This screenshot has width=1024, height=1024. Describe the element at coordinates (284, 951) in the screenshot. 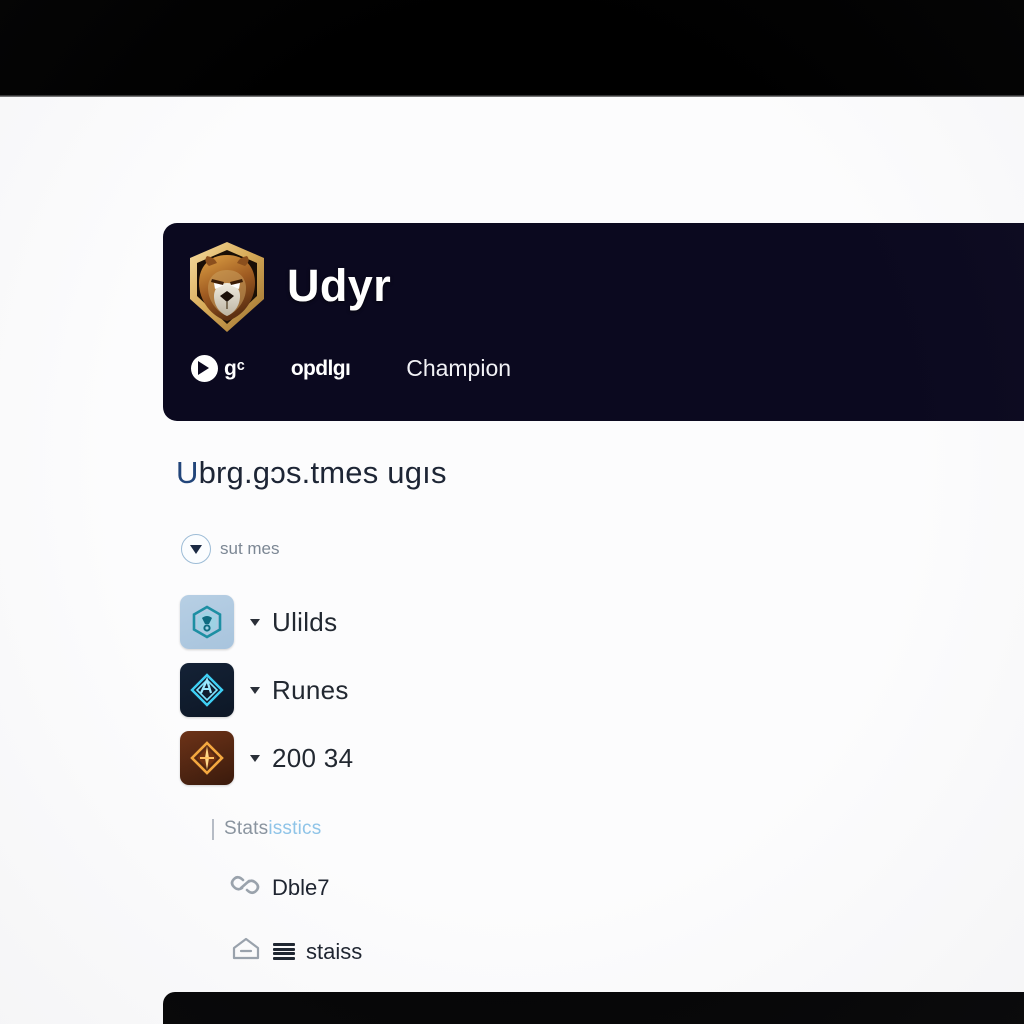

I see `hamburger-icon` at that location.